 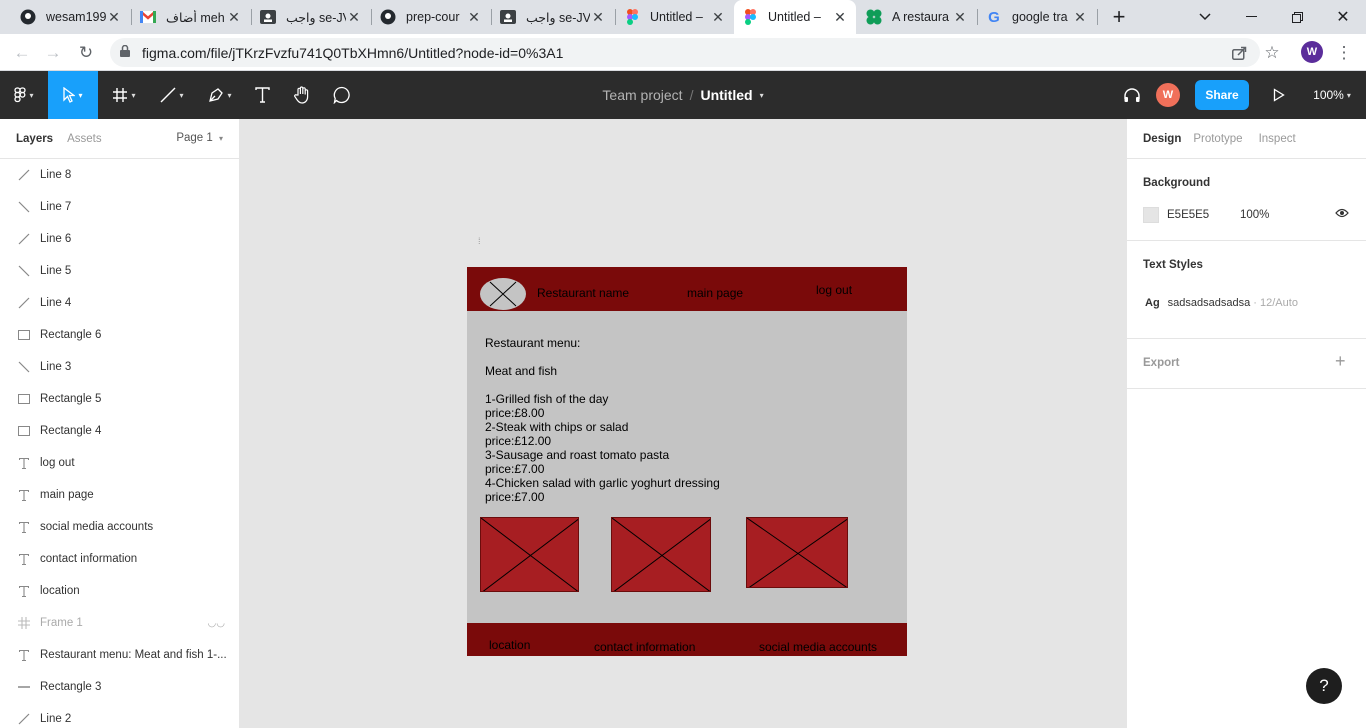 I want to click on help-button: ?, so click(x=1324, y=686).